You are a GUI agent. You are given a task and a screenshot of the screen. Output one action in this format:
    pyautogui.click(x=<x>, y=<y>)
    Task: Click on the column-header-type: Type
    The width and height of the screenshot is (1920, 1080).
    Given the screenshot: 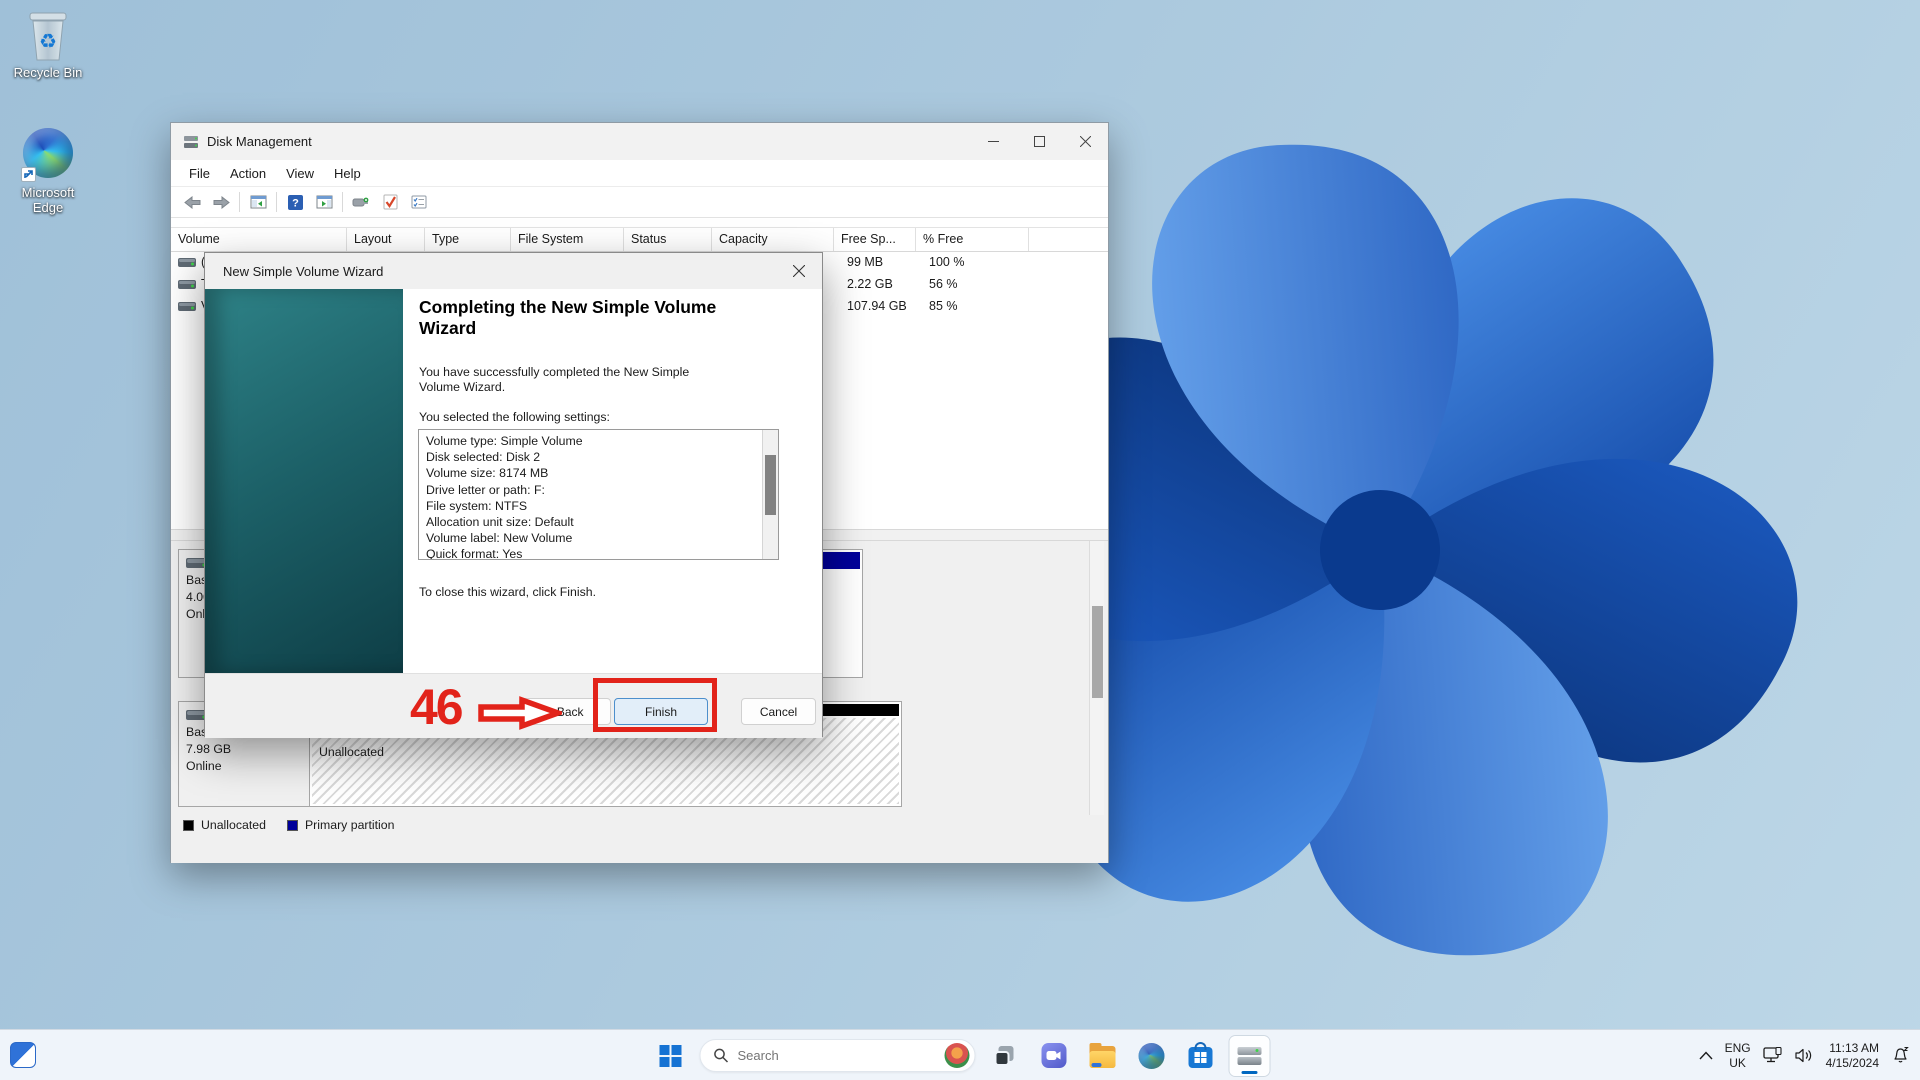 What is the action you would take?
    pyautogui.click(x=468, y=239)
    